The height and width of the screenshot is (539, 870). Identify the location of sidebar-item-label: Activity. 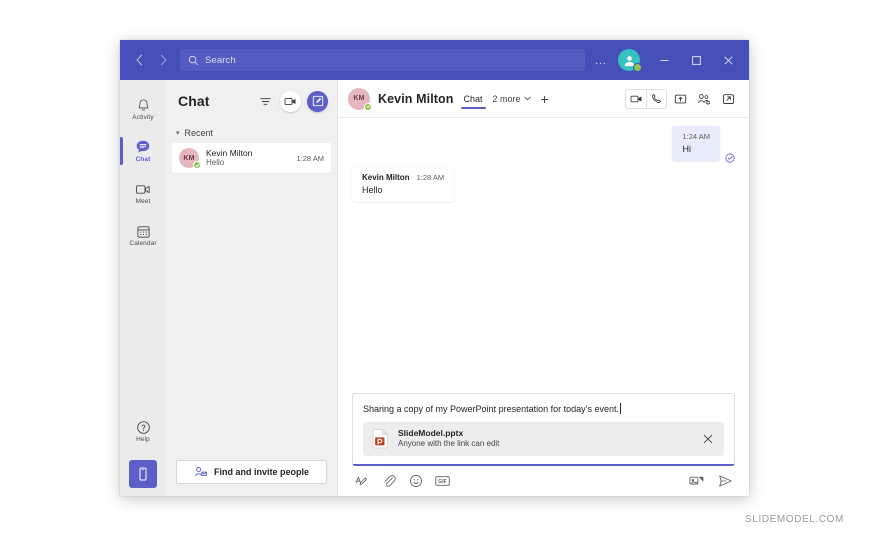
(143, 117).